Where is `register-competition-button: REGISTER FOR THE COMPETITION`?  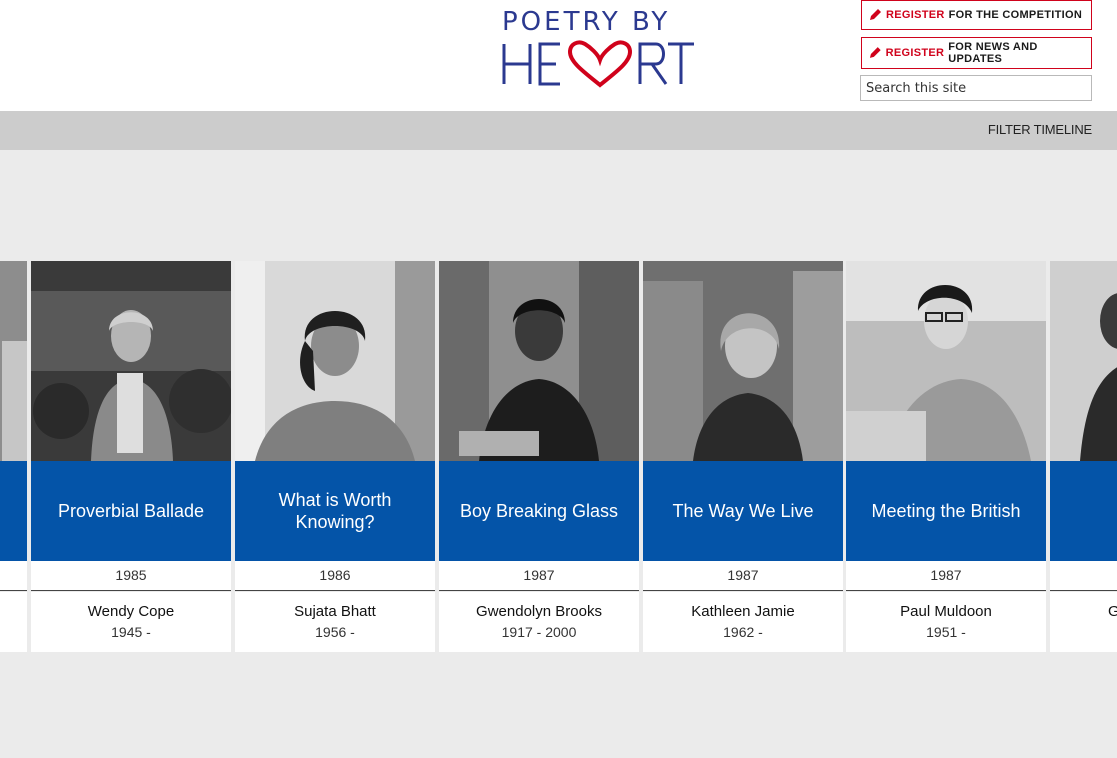 register-competition-button: REGISTER FOR THE COMPETITION is located at coordinates (976, 15).